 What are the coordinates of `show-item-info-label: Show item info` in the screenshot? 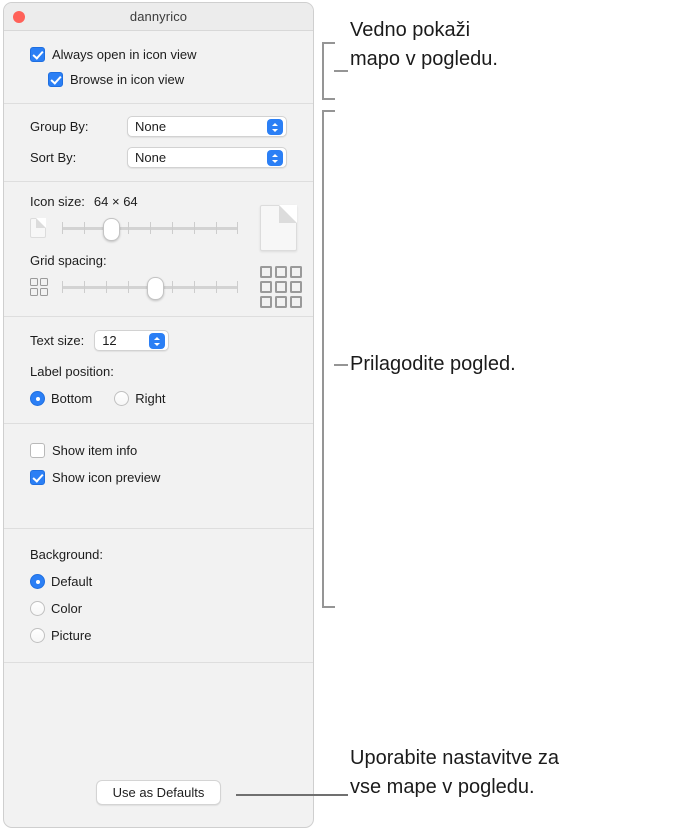 It's located at (95, 450).